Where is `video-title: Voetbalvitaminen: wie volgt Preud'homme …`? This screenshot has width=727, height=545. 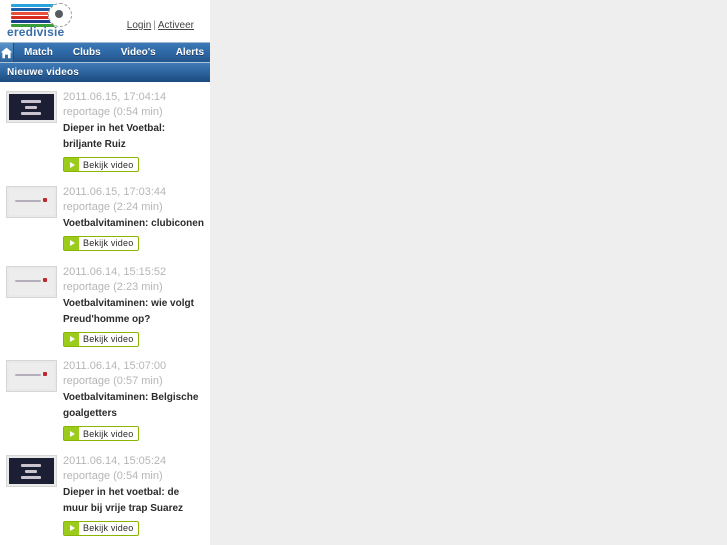
video-title: Voetbalvitaminen: wie volgt Preud'homme … is located at coordinates (128, 311).